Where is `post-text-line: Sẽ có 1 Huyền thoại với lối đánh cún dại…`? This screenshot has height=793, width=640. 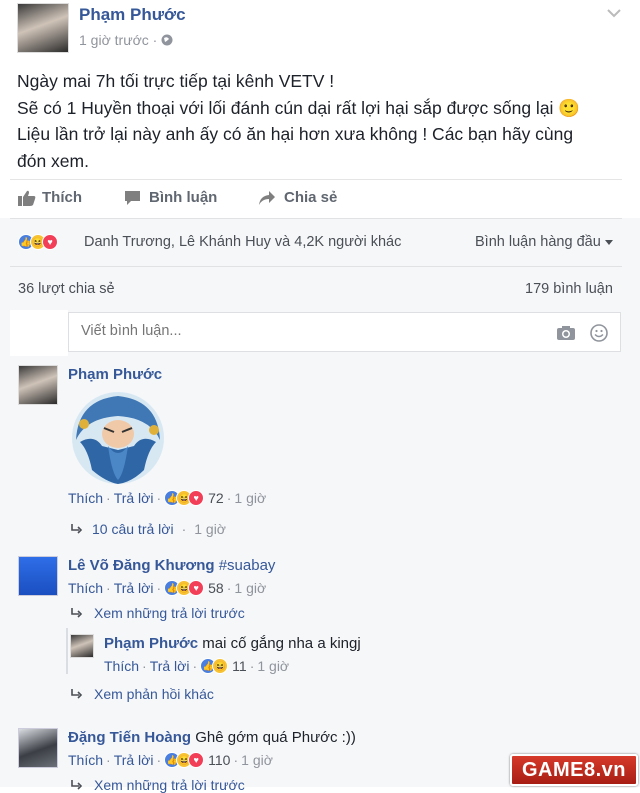
post-text-line: Sẽ có 1 Huyền thoại với lối đánh cún dại… is located at coordinates (299, 107).